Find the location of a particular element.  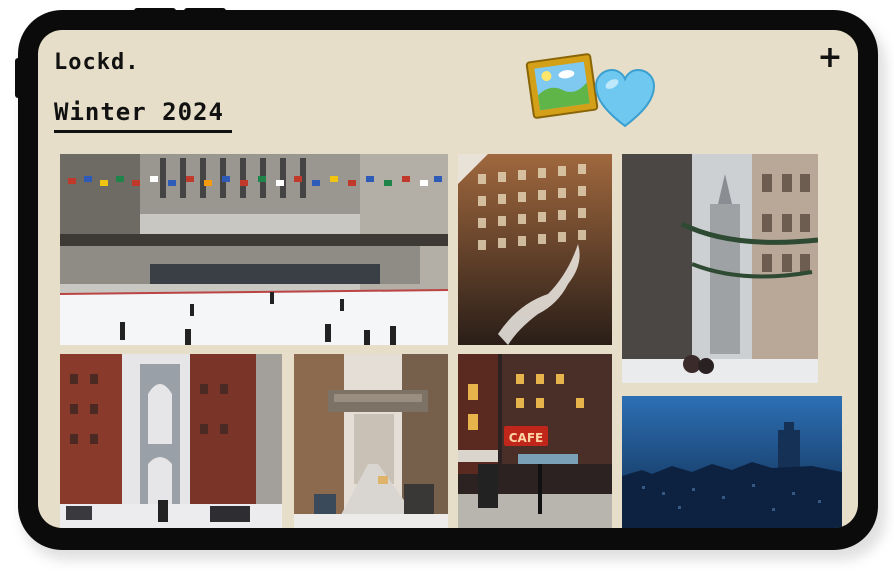

photo-cafe-night: CAFE is located at coordinates (535, 441).